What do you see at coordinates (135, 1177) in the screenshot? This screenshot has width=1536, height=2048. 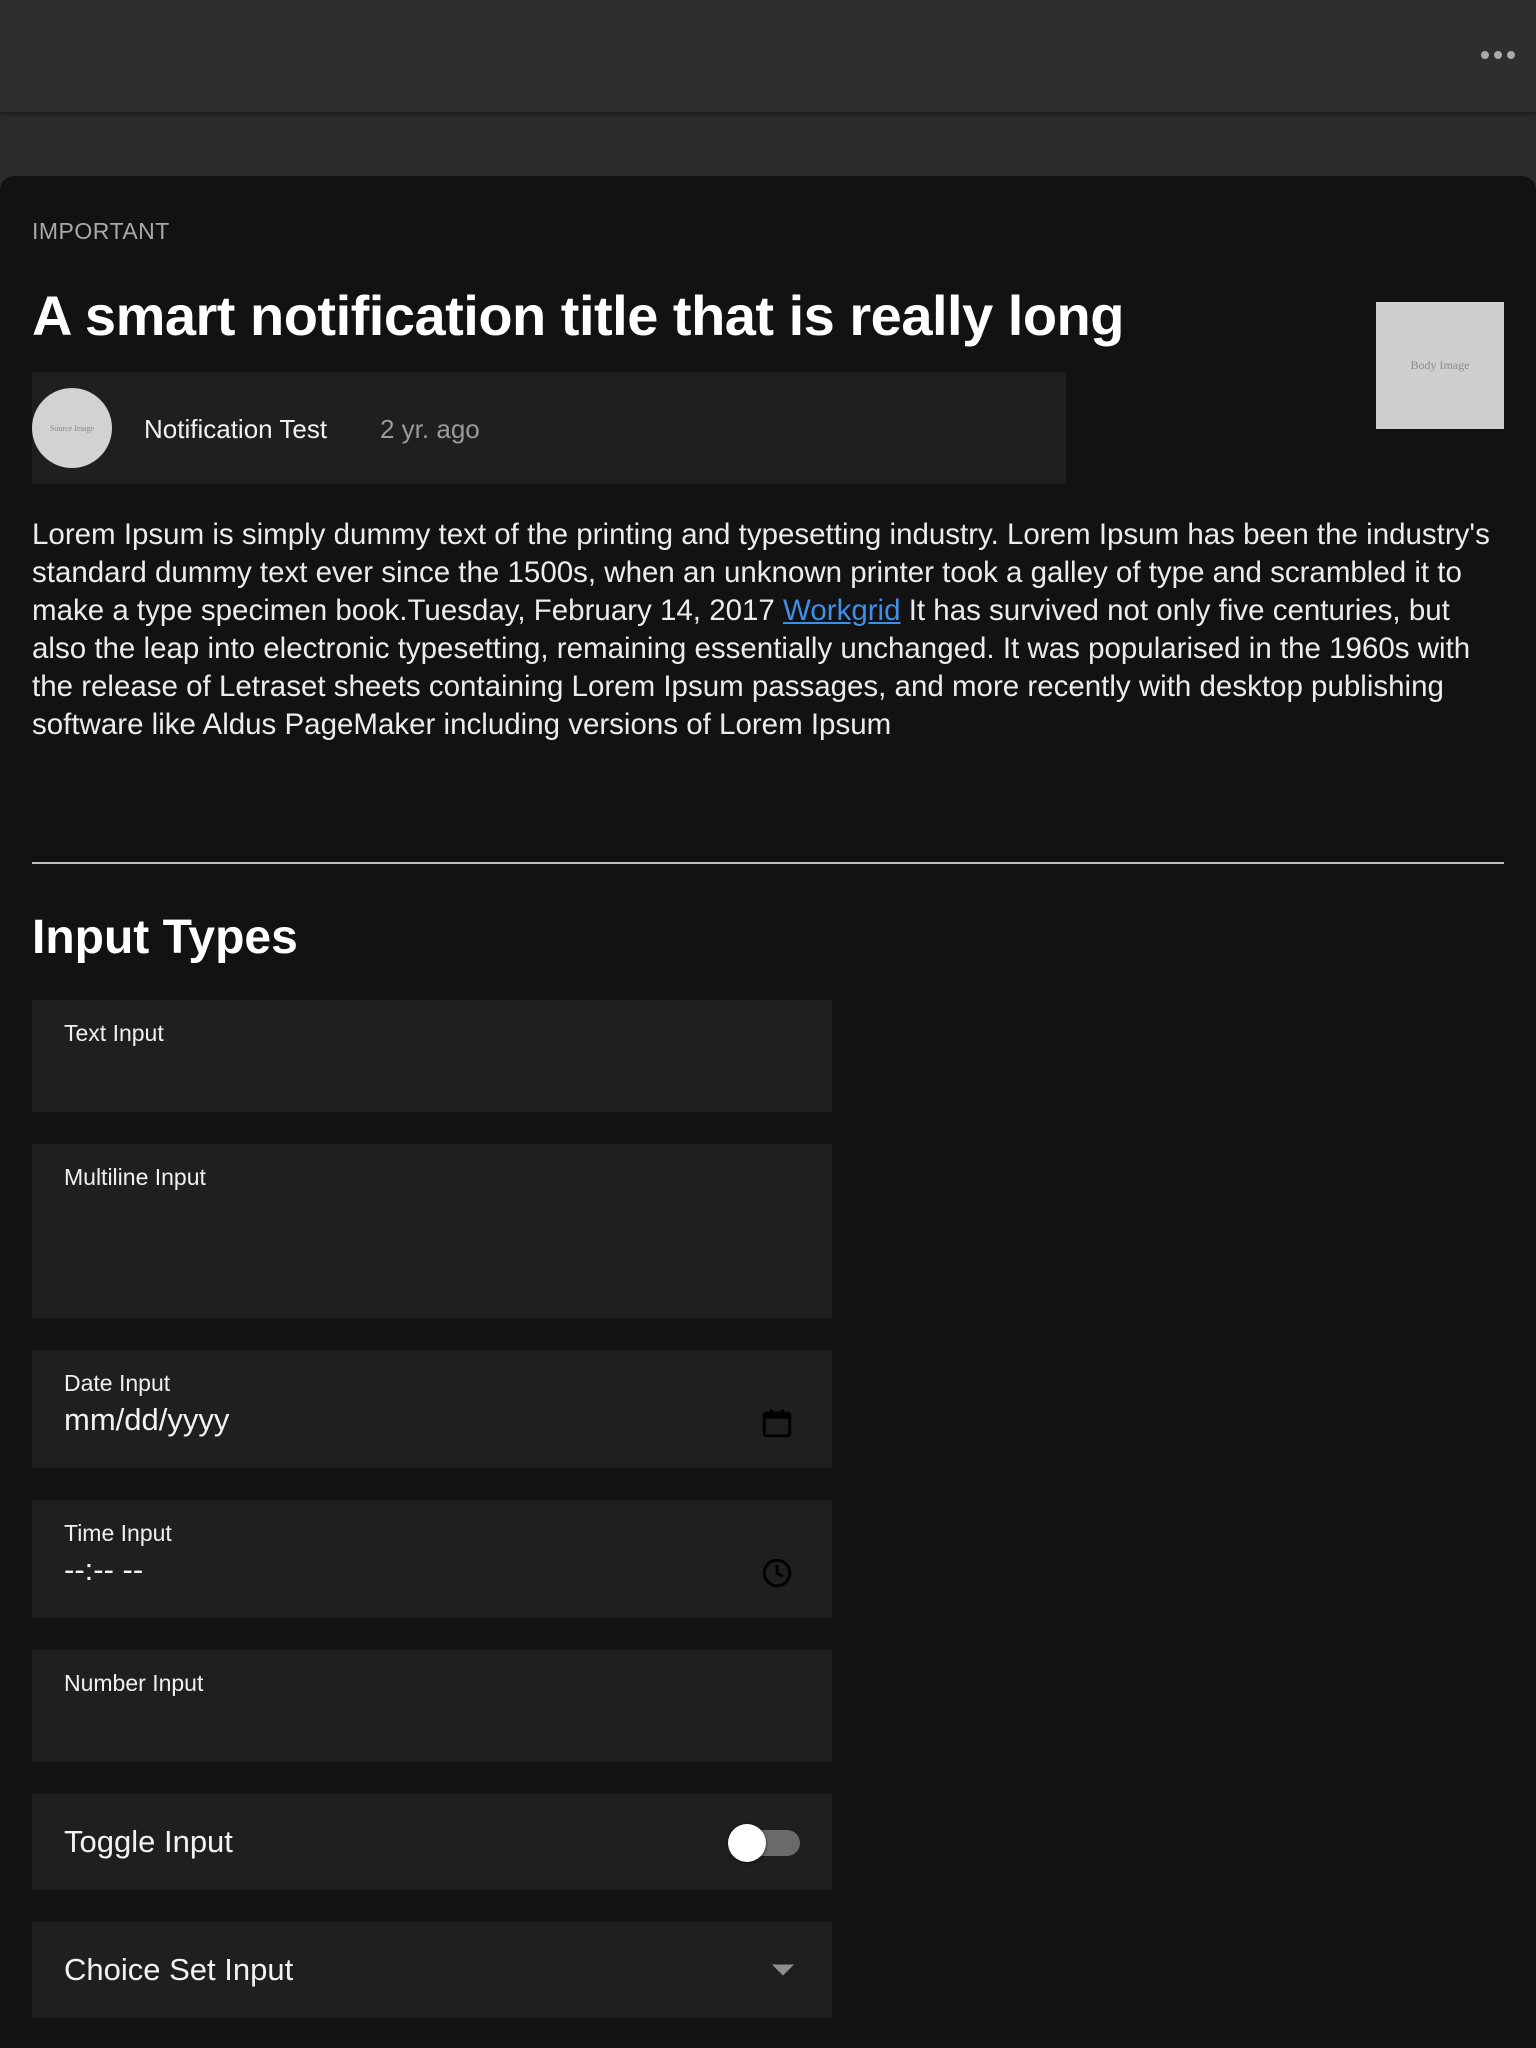 I see `multiline-input-label: Multiline Input` at bounding box center [135, 1177].